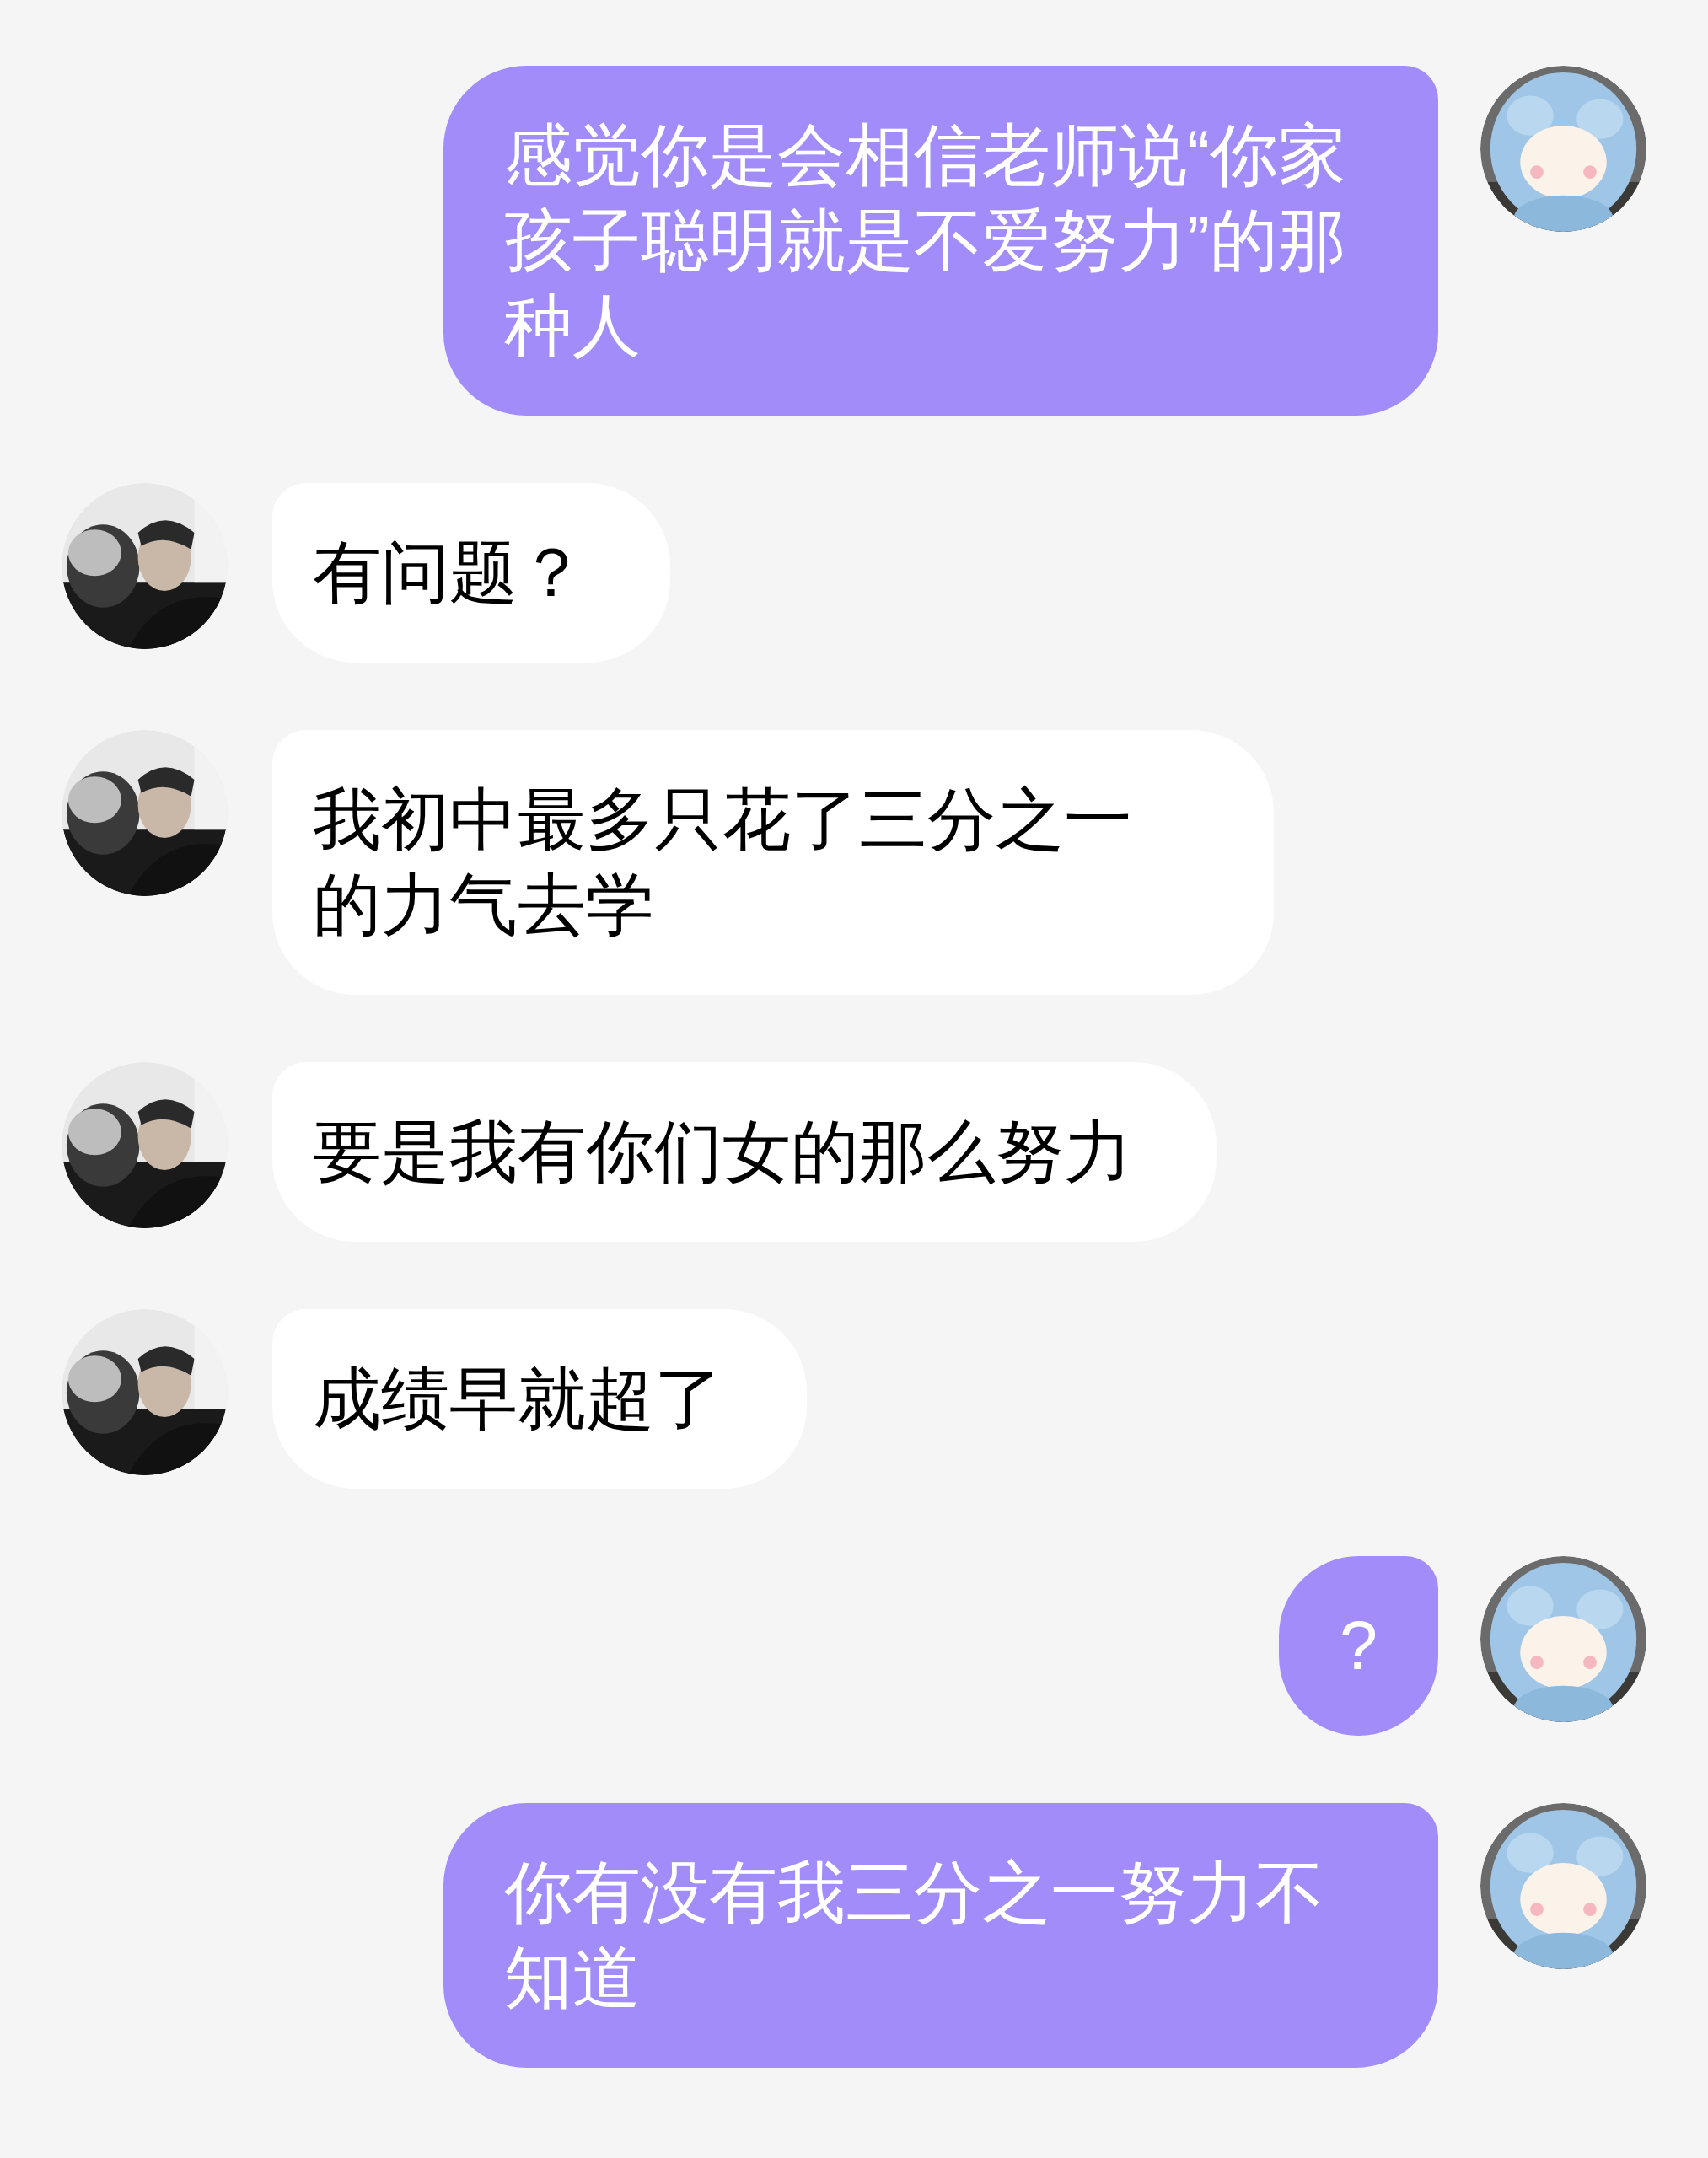 The image size is (1708, 2158). Describe the element at coordinates (941, 241) in the screenshot. I see `sent-message: 感觉你是会相信老师说“你家孩子聪明就是不爱努力”的那种人` at that location.